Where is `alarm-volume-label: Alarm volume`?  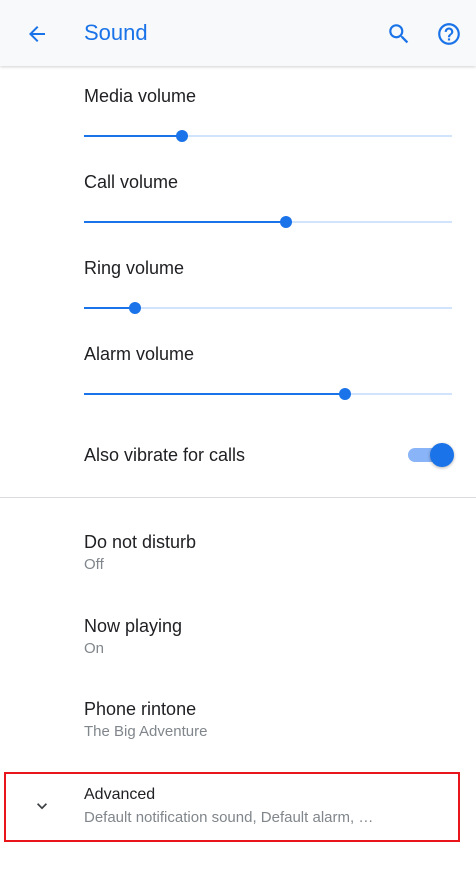 alarm-volume-label: Alarm volume is located at coordinates (139, 354).